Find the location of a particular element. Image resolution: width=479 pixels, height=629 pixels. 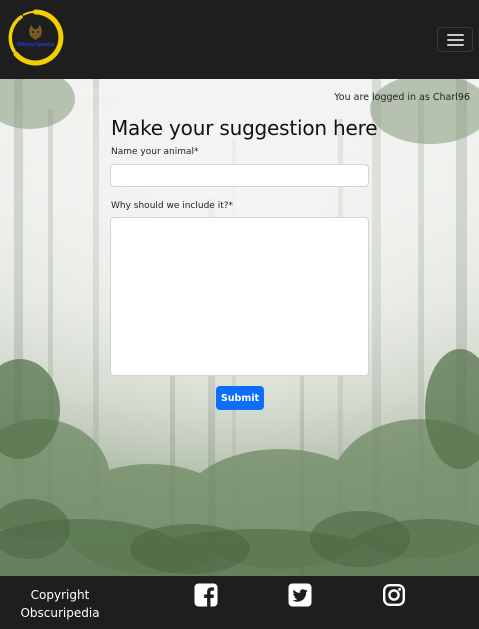

footer: Copyright Obscuripedia is located at coordinates (239, 602).